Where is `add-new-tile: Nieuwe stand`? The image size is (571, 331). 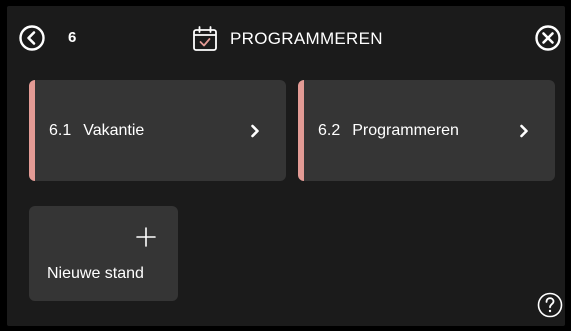 add-new-tile: Nieuwe stand is located at coordinates (103, 253).